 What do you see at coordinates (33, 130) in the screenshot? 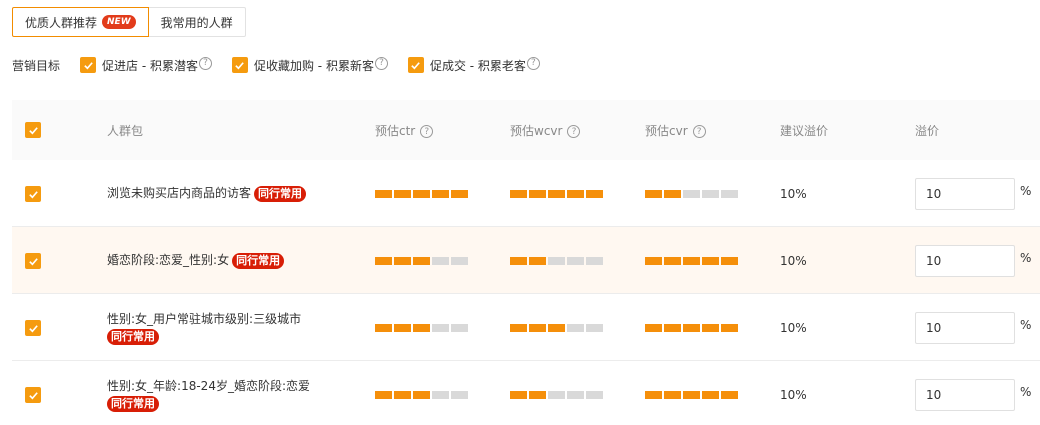
I see `select-all-checkbox` at bounding box center [33, 130].